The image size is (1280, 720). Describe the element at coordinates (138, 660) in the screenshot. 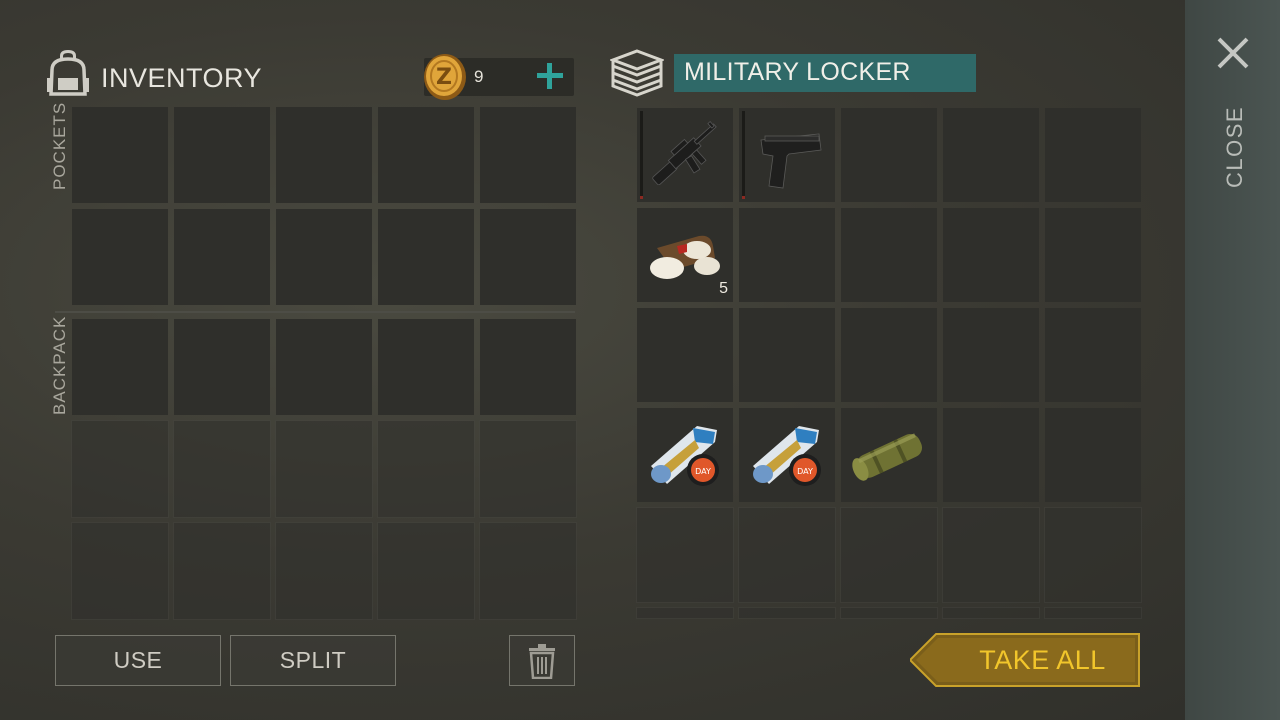

I see `use-button: USE` at that location.